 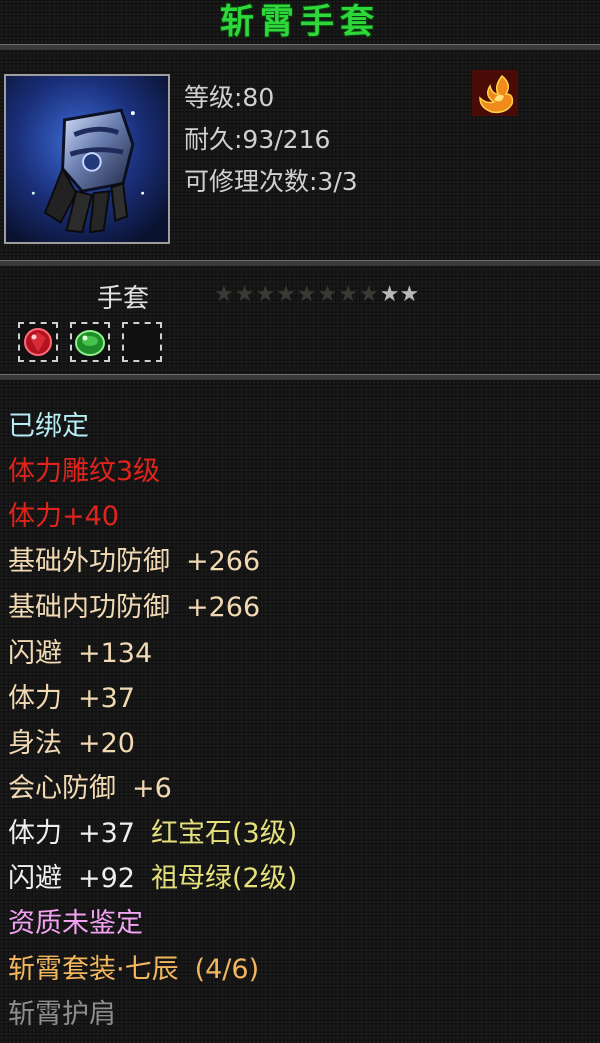 I want to click on attr-value: +6, so click(x=152, y=788).